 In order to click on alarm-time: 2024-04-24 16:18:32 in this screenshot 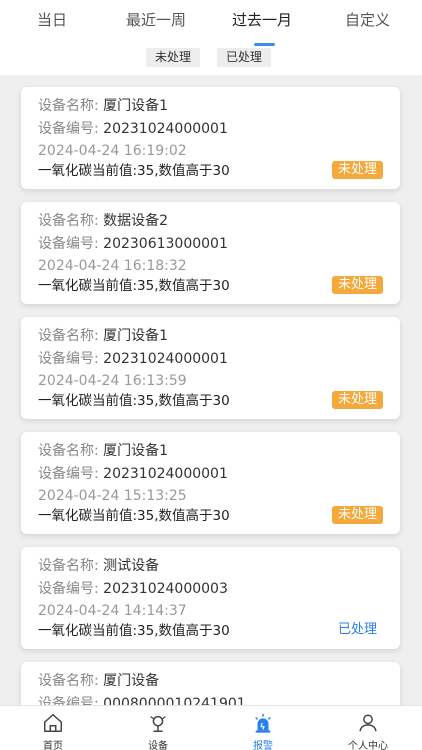, I will do `click(112, 266)`.